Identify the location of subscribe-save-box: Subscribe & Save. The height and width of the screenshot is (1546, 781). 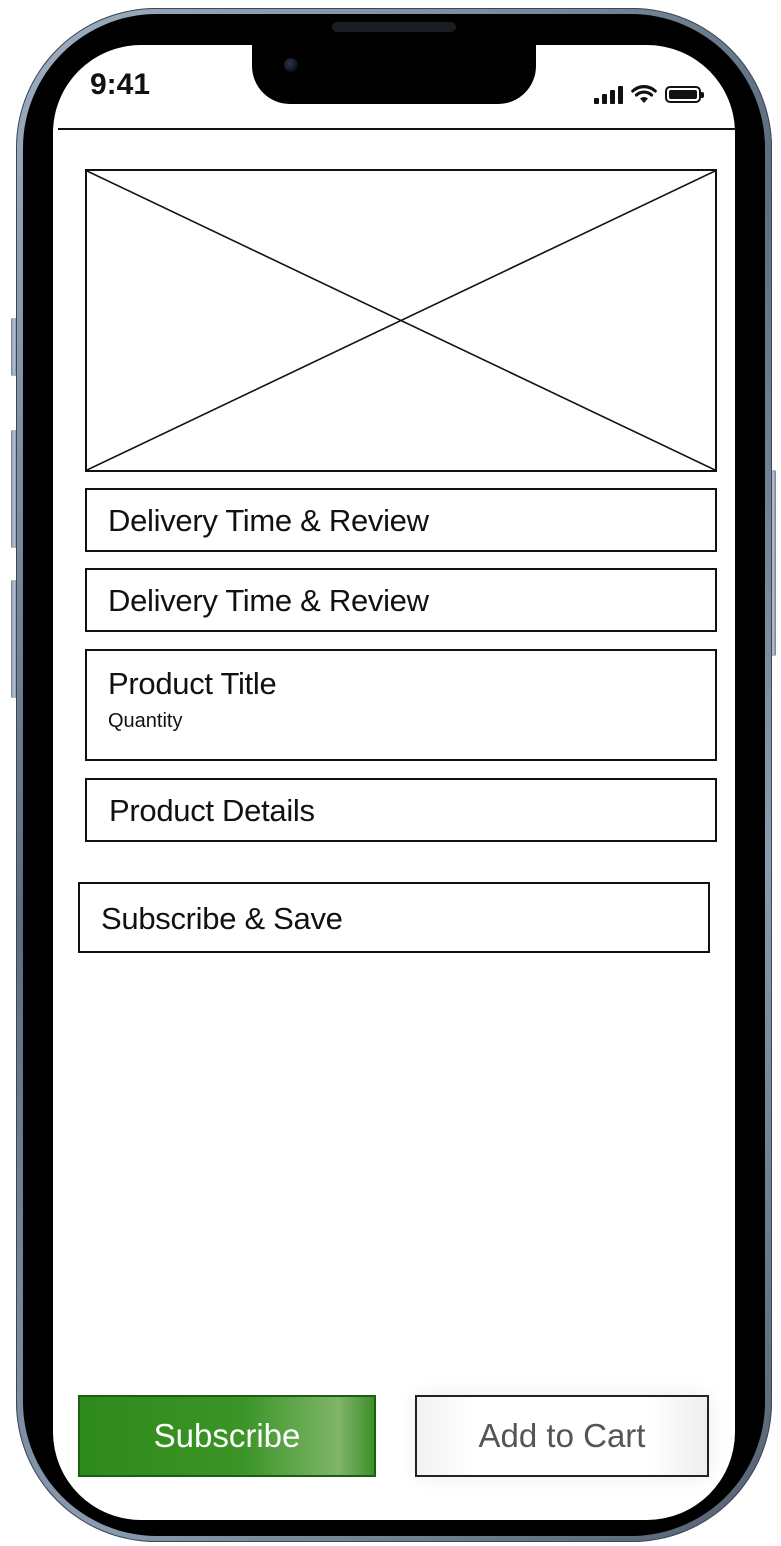
(394, 917).